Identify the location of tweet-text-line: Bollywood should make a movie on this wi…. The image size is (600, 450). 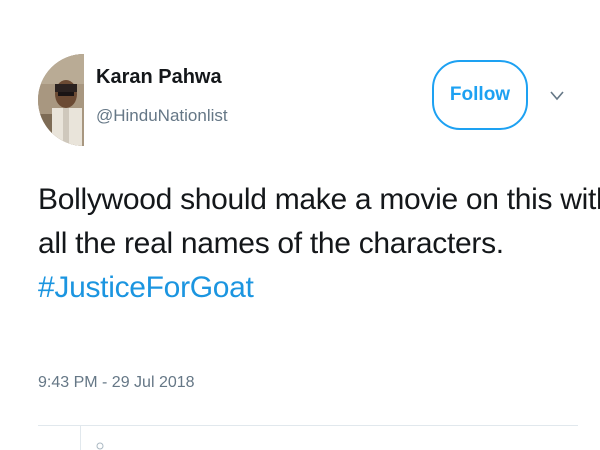
(319, 199).